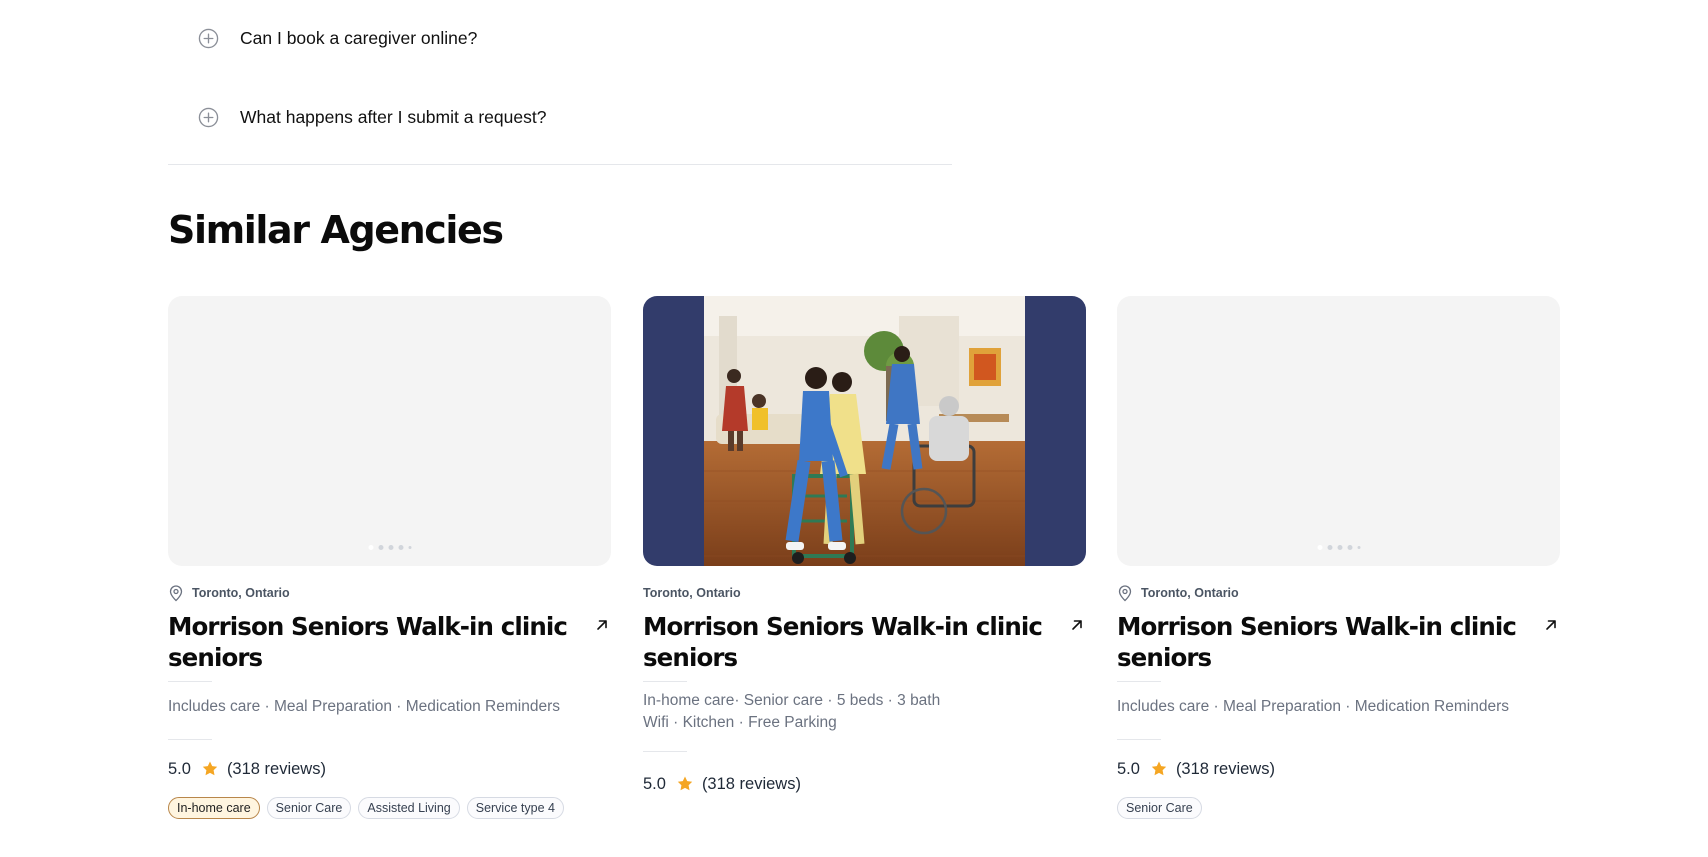 The image size is (1708, 857). I want to click on section-title: Similar Agencies, so click(336, 230).